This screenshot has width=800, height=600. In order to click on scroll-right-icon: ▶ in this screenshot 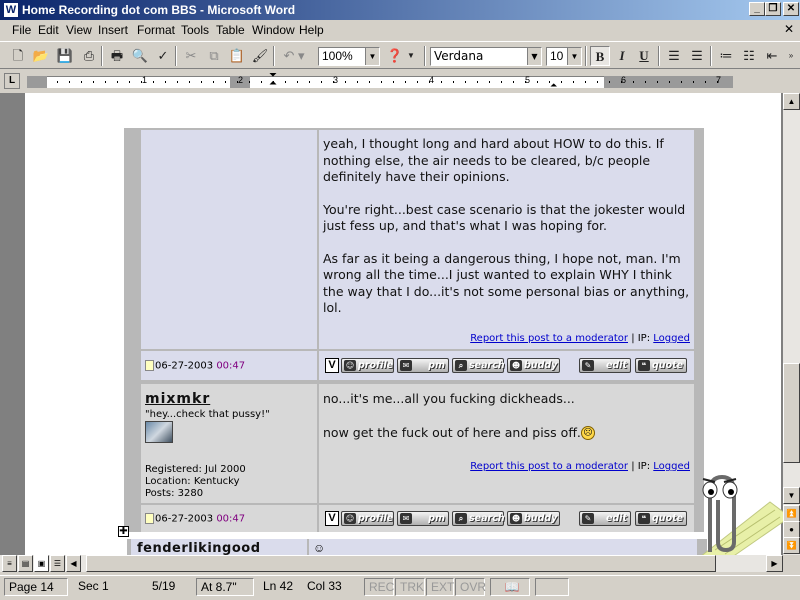, I will do `click(774, 563)`.